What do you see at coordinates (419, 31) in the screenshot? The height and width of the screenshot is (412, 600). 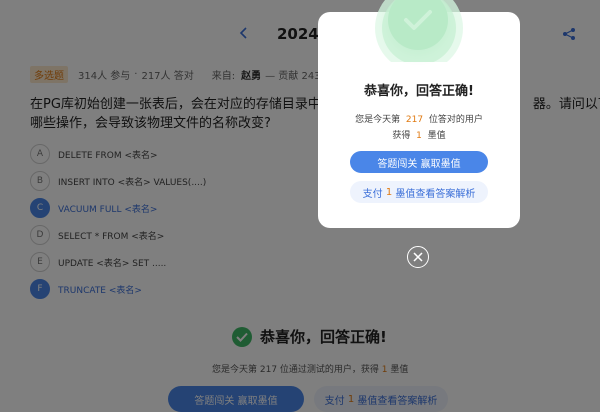 I see `glow-decoration-inner` at bounding box center [419, 31].